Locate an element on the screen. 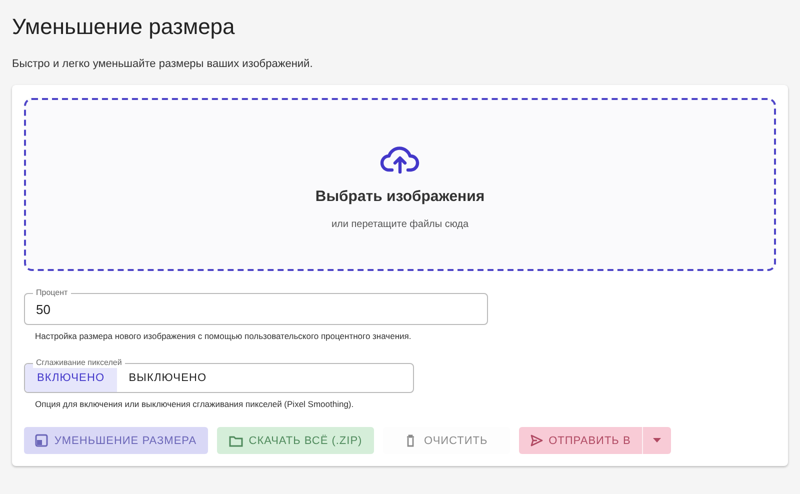  dropzone-hint: или перетащите файлы сюда is located at coordinates (400, 224).